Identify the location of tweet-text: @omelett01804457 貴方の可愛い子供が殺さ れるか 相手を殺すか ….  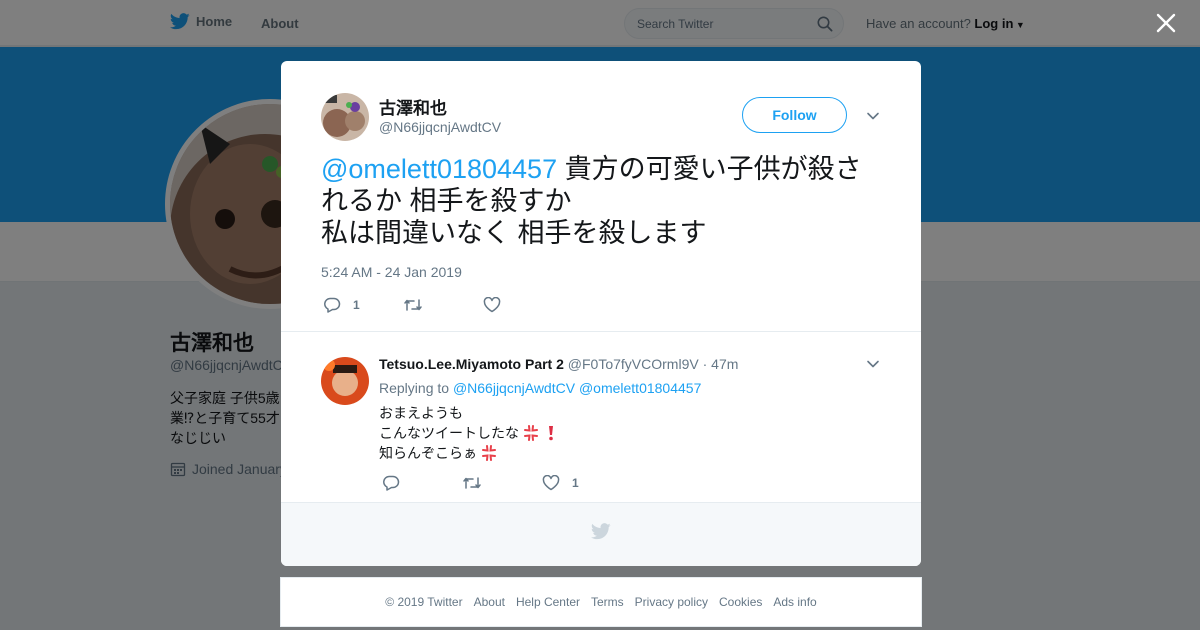
(601, 201).